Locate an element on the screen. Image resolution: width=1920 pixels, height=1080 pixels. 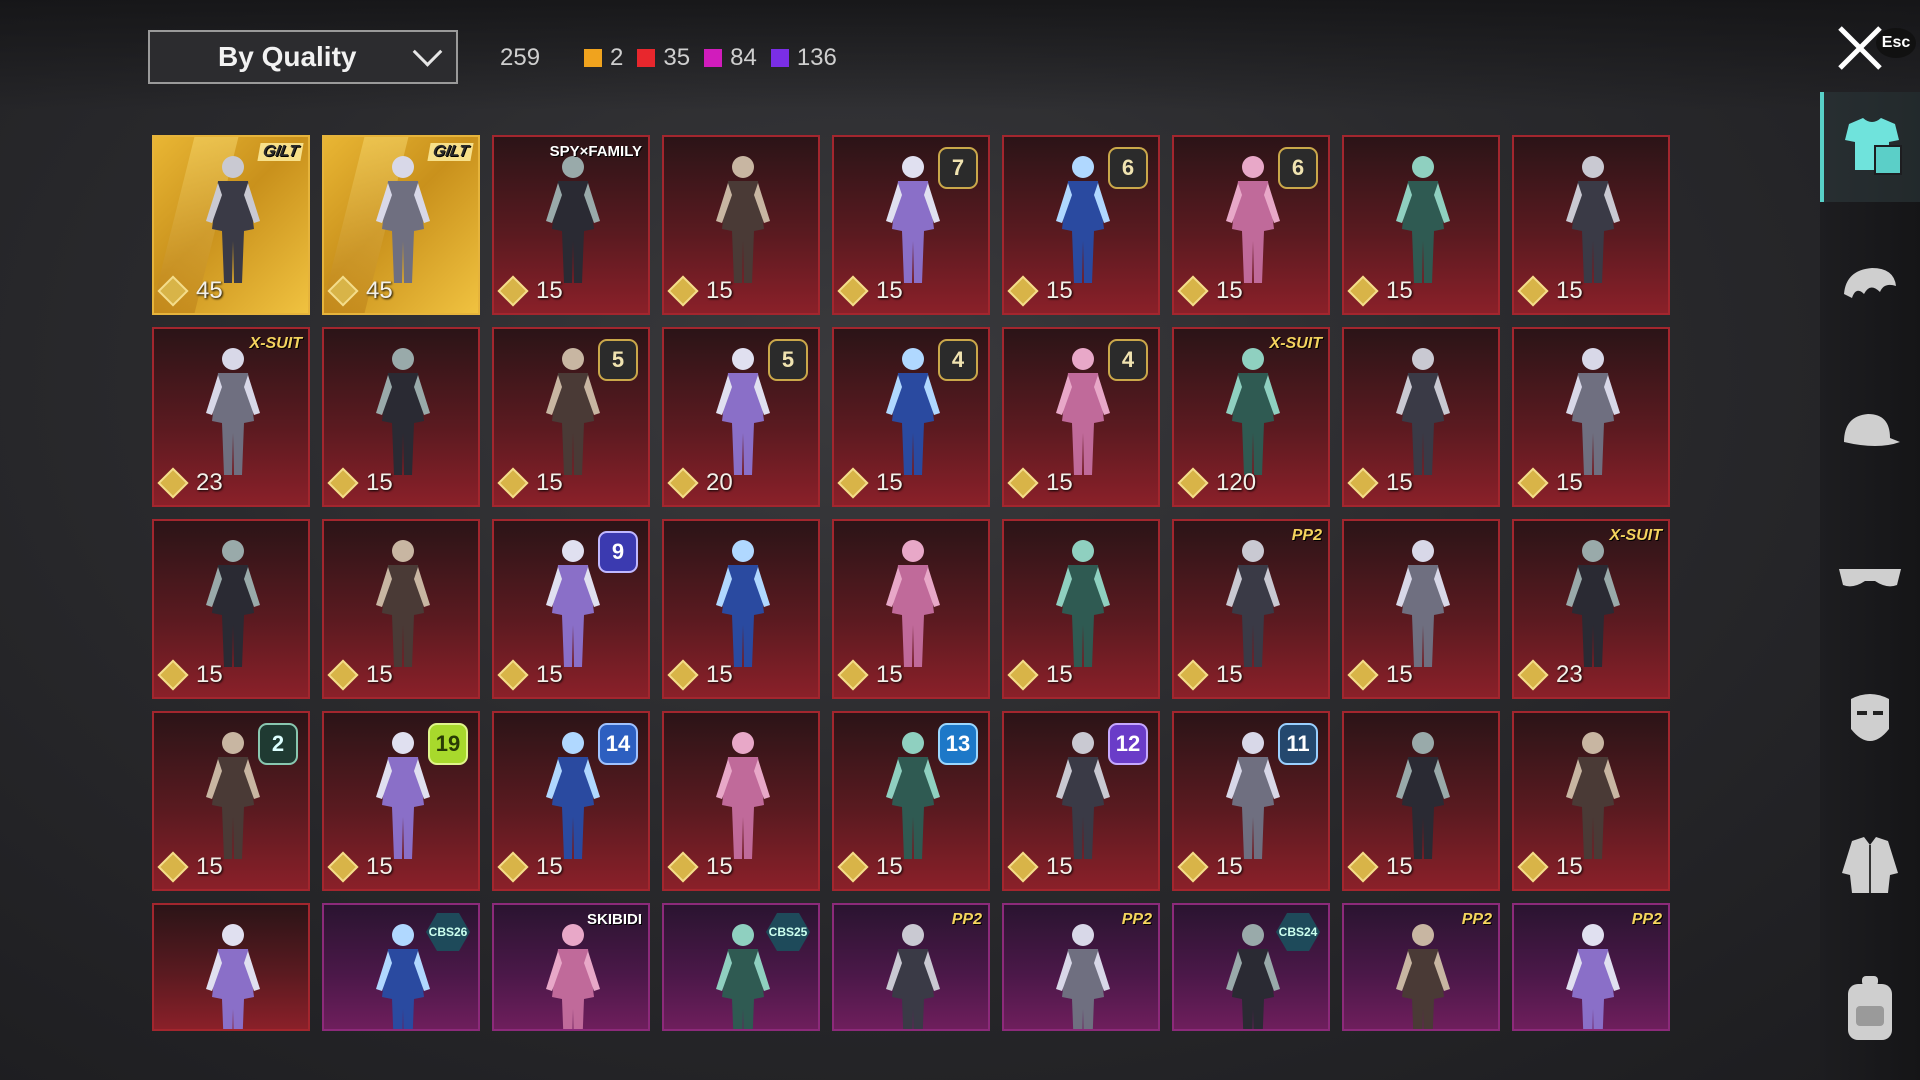
quality-counts: 259 2 35 84 136 is located at coordinates (675, 58).